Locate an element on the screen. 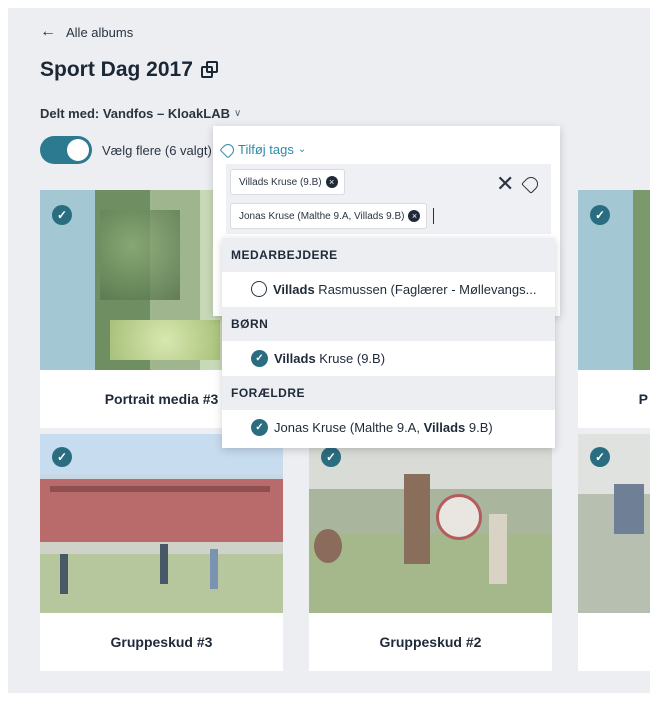 The image size is (650, 701). suggestion-item: ✓ Jonas Kruse (Malthe 9.A, Villads 9.B) is located at coordinates (388, 427).